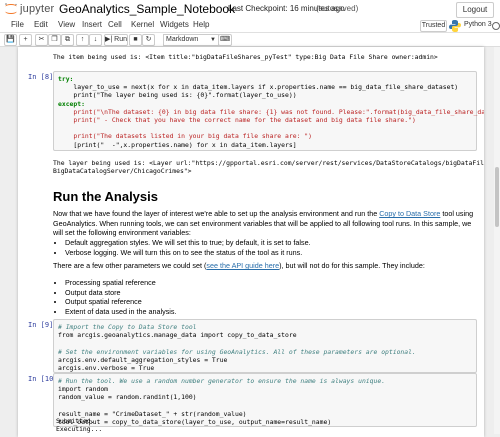 Image resolution: width=500 pixels, height=437 pixels. I want to click on code-line: # Import the Copy to Data Store tool, so click(127, 327).